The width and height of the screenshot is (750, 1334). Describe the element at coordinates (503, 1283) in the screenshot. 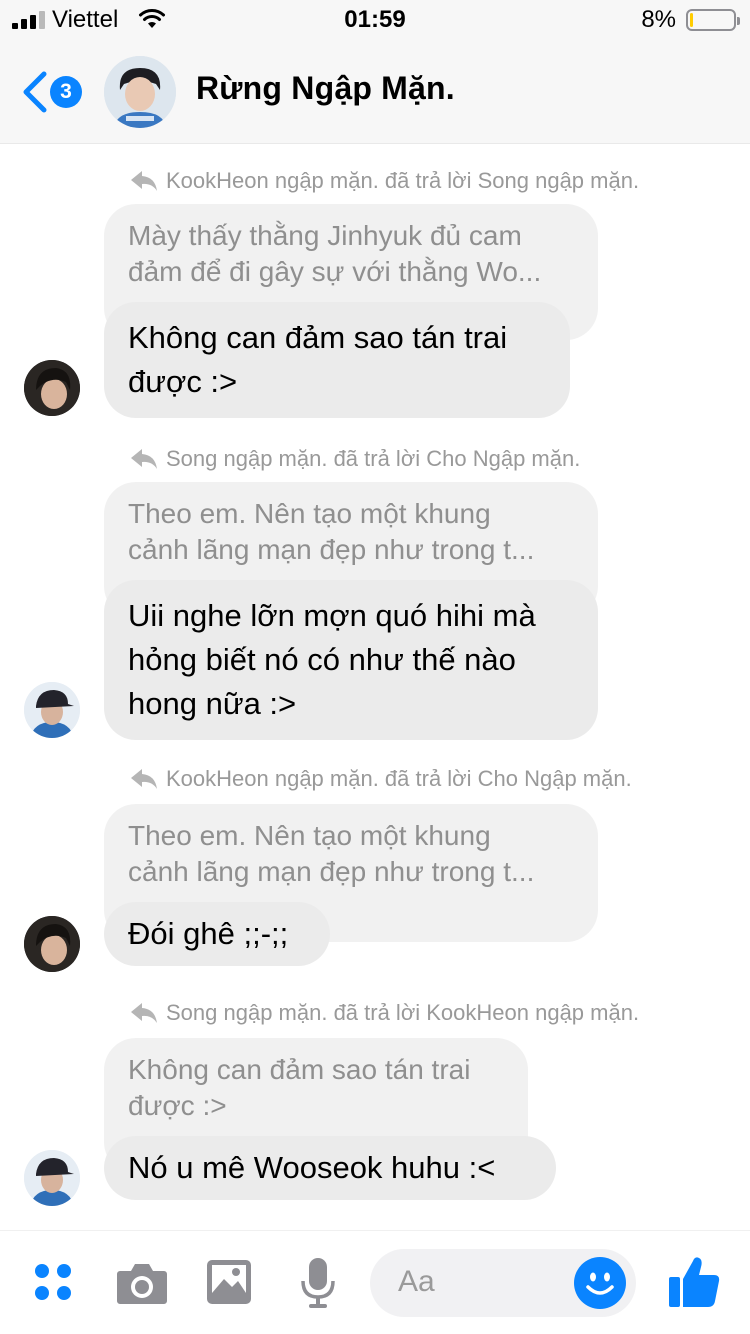

I see `message-input: Aa` at that location.